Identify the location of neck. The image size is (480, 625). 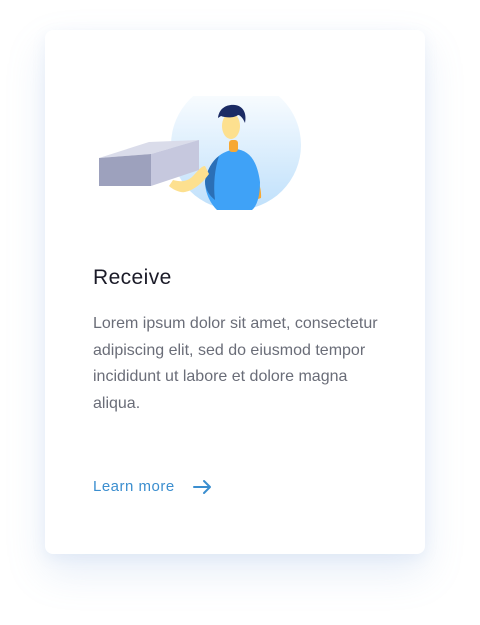
(233, 146).